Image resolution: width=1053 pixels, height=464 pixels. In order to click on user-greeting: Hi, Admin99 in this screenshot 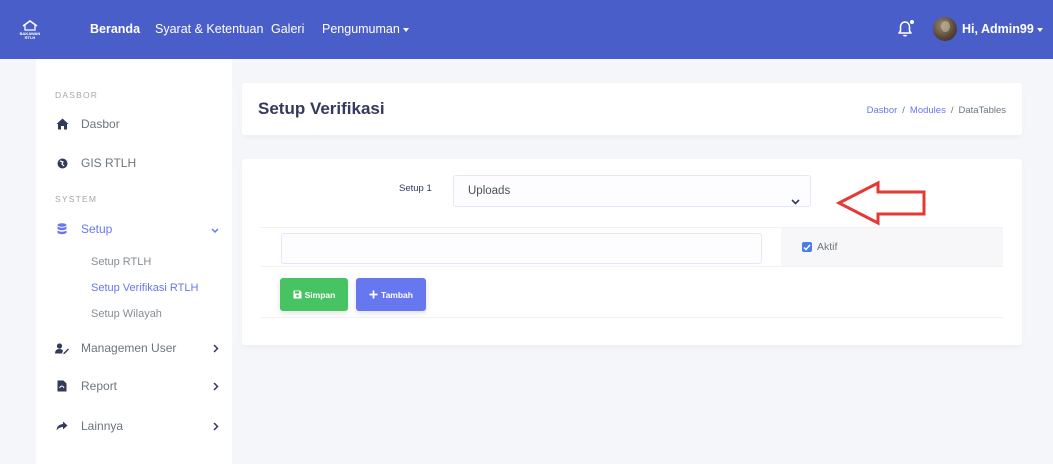, I will do `click(998, 29)`.